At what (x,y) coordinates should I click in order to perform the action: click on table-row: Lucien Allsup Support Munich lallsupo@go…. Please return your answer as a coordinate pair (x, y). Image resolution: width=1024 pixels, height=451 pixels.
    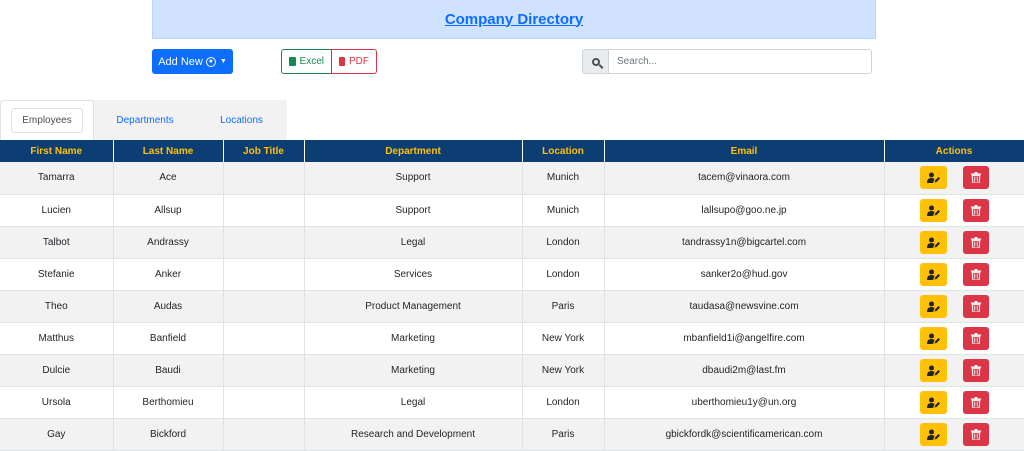
    Looking at the image, I should click on (512, 210).